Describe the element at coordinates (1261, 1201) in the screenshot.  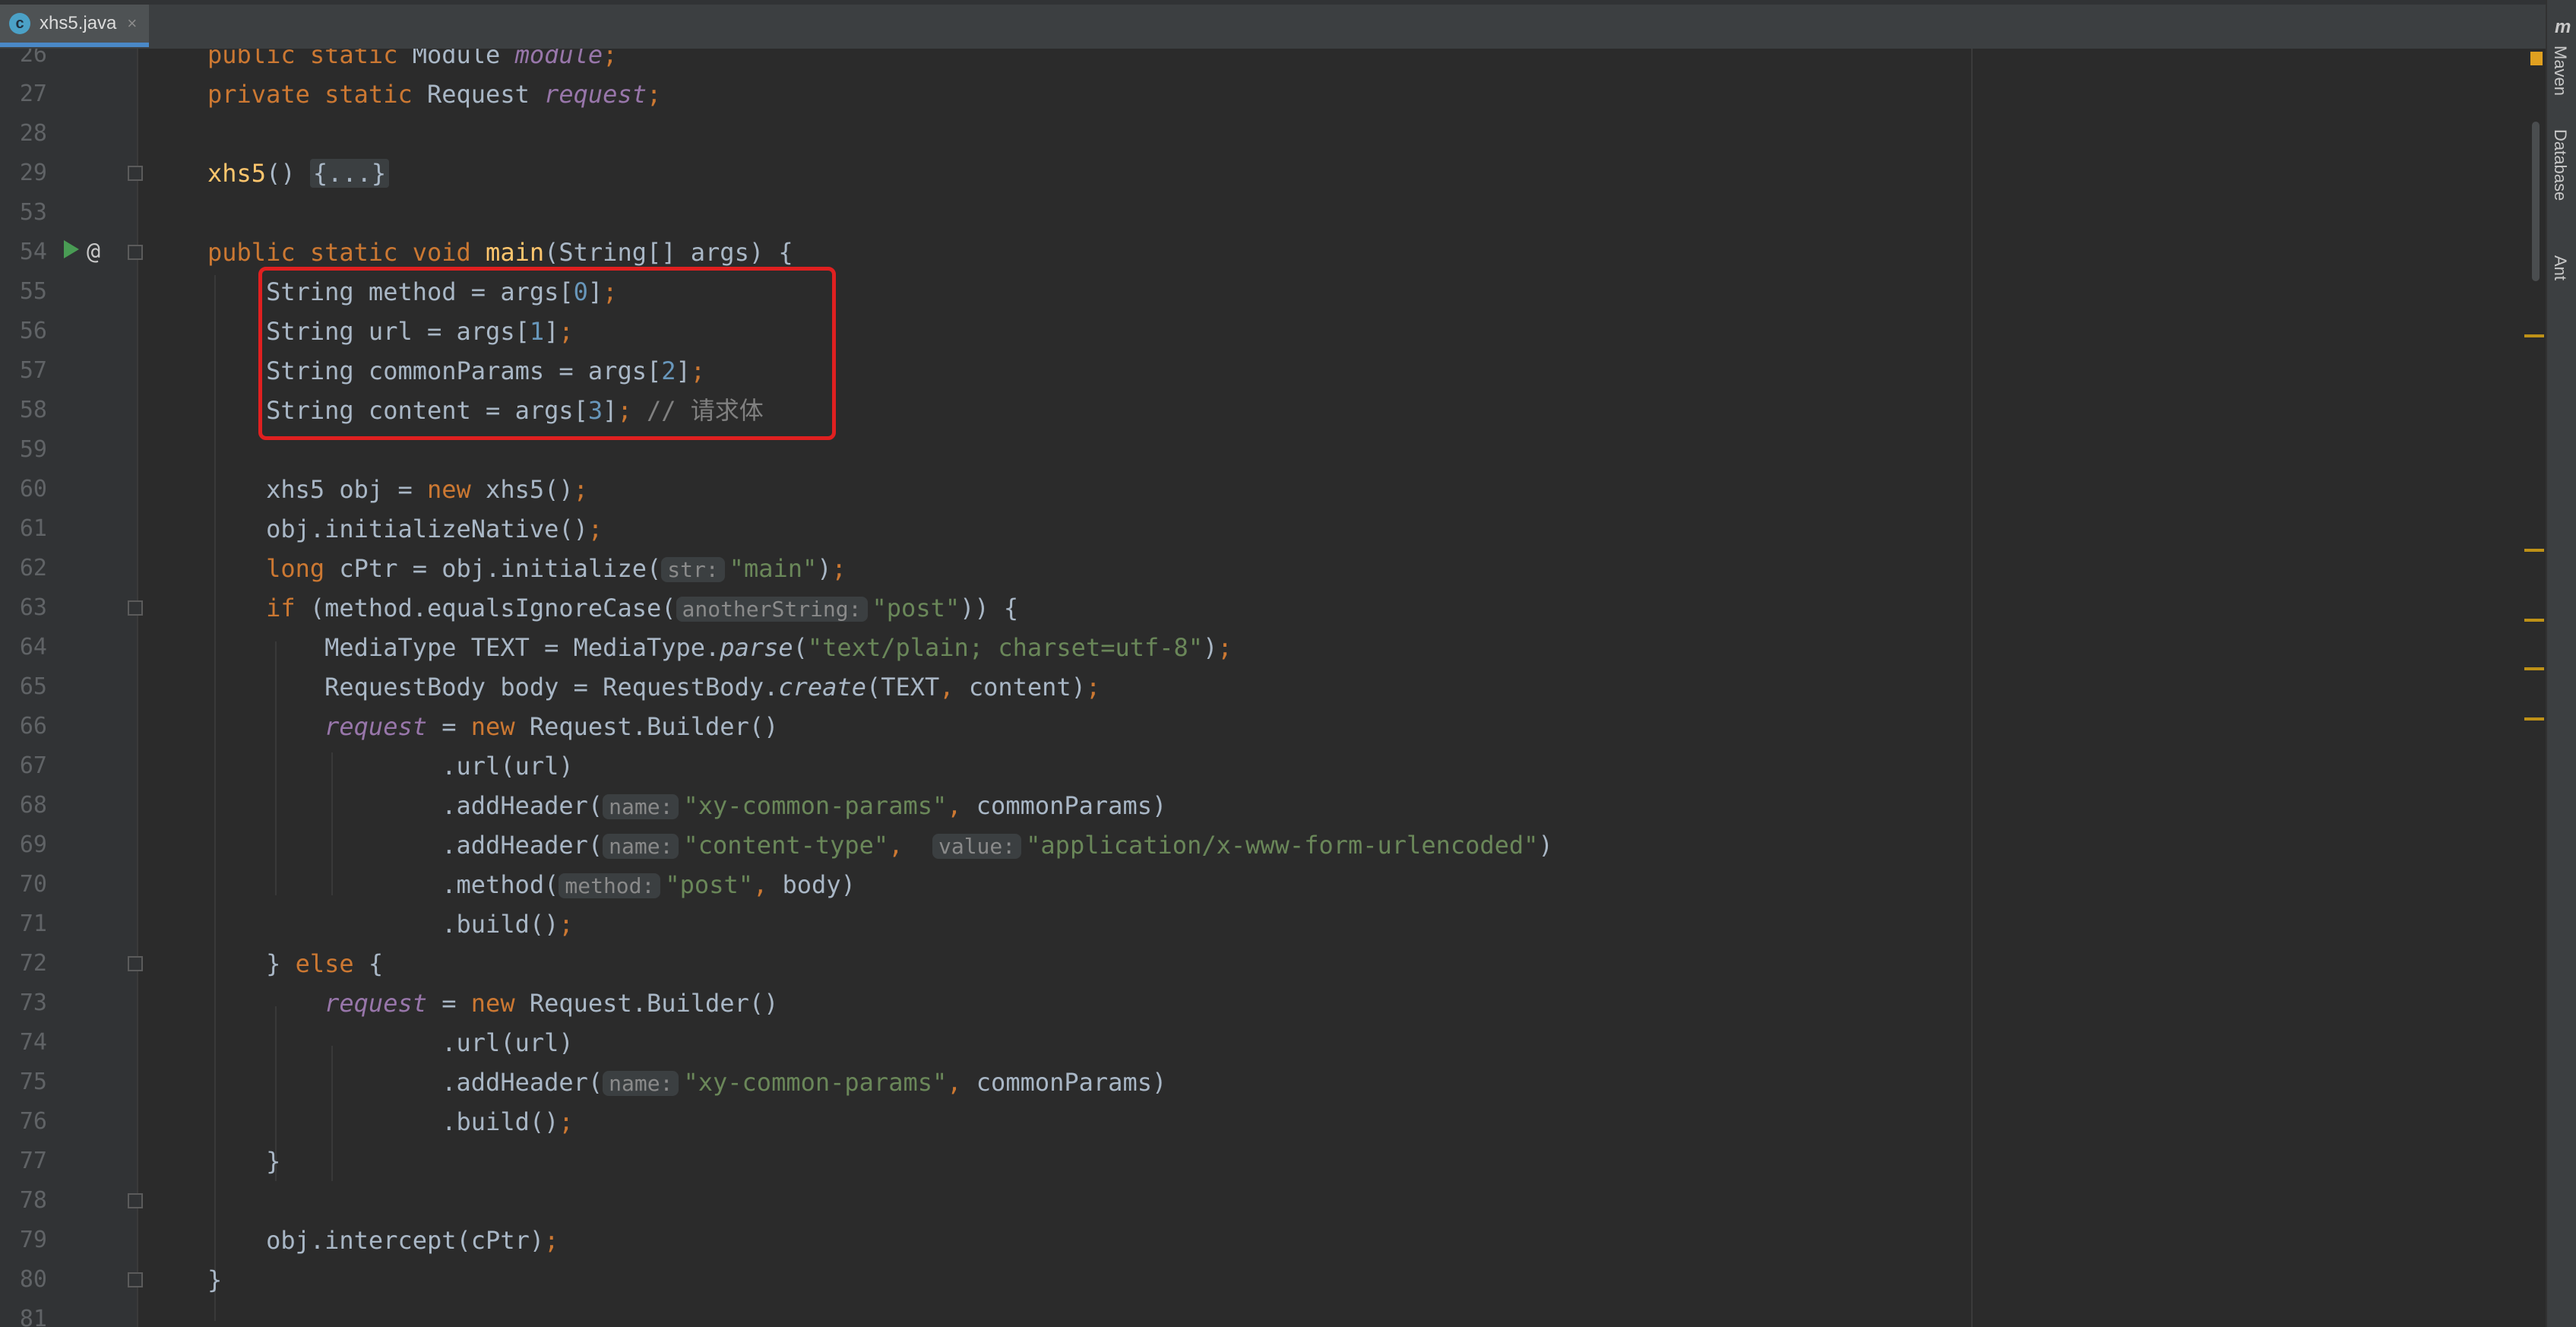
I see `code-line: 78` at that location.